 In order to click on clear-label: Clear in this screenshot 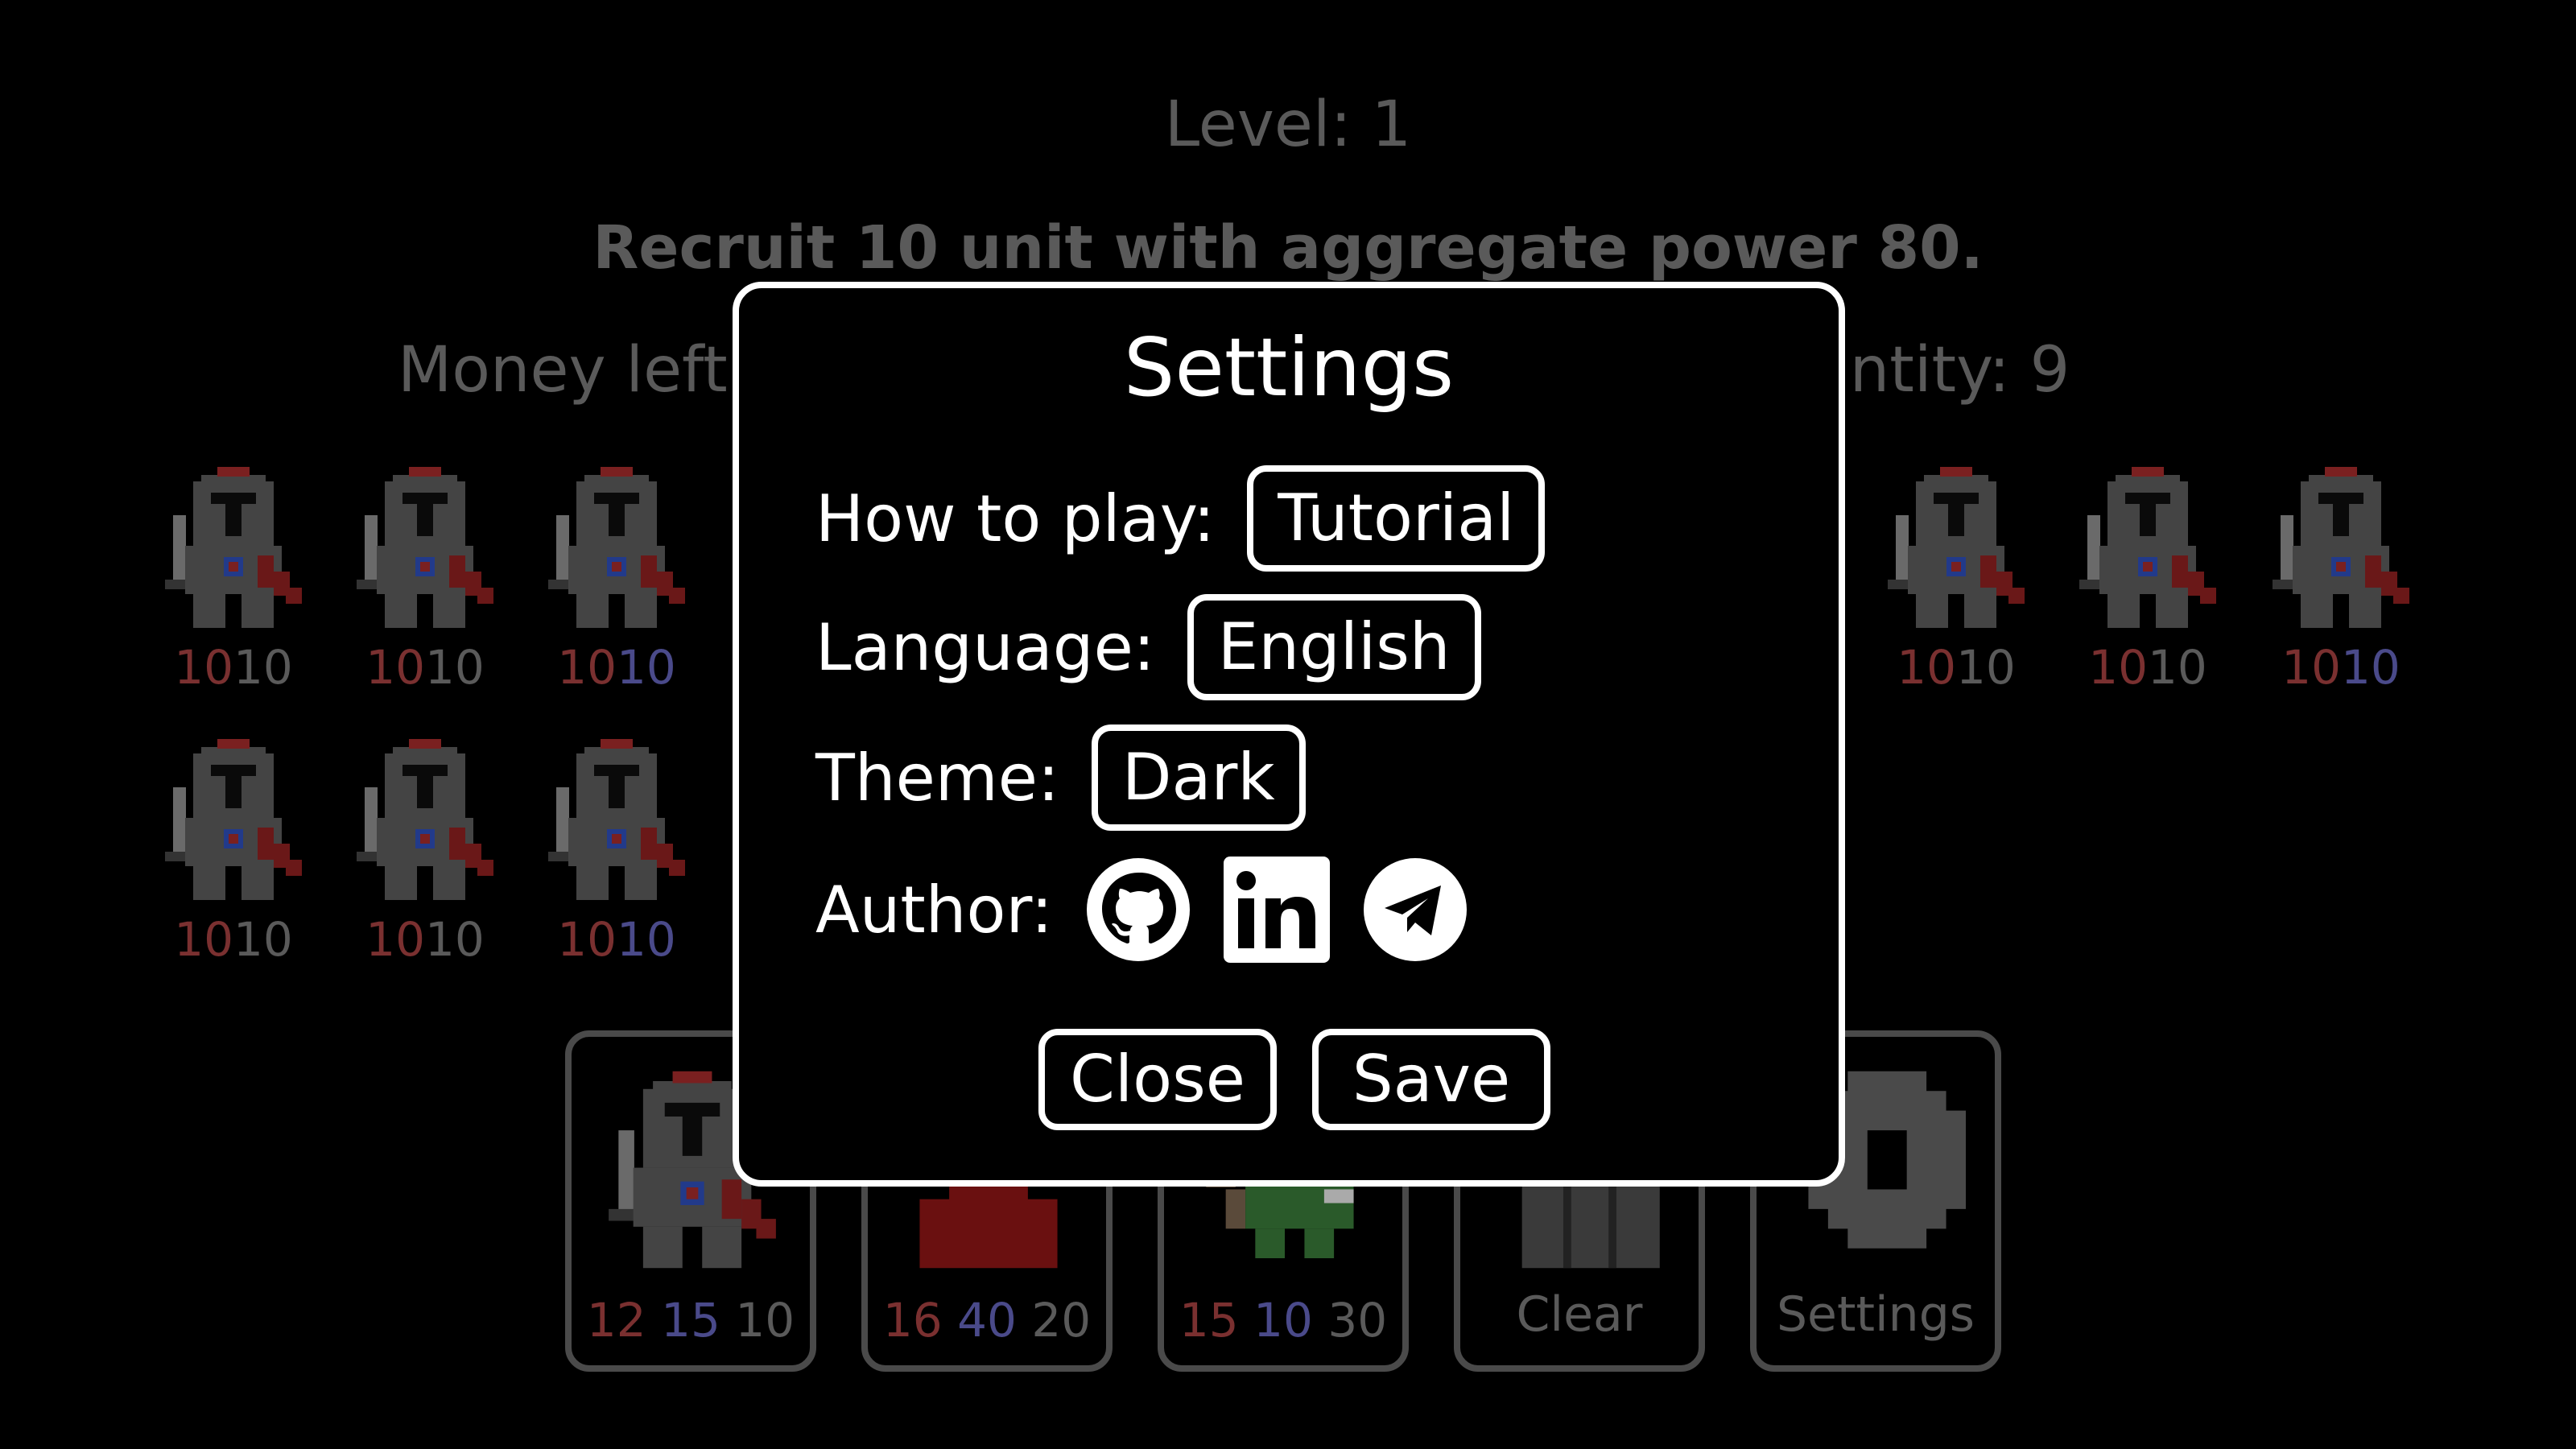, I will do `click(1579, 1314)`.